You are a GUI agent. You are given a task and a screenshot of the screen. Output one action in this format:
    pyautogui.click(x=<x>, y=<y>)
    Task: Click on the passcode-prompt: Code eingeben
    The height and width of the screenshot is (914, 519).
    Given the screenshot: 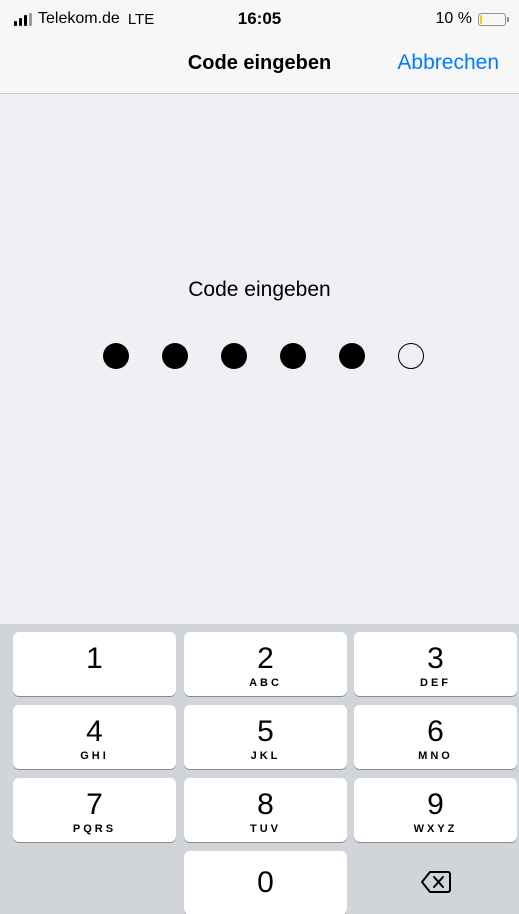 What is the action you would take?
    pyautogui.click(x=259, y=289)
    